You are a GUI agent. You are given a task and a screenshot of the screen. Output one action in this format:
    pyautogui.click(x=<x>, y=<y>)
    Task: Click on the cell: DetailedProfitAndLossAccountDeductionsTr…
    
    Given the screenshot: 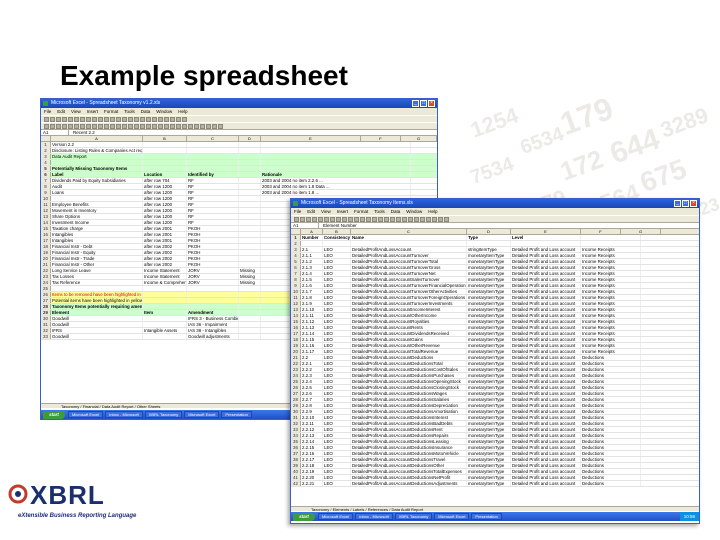 What is the action you would take?
    pyautogui.click(x=409, y=459)
    